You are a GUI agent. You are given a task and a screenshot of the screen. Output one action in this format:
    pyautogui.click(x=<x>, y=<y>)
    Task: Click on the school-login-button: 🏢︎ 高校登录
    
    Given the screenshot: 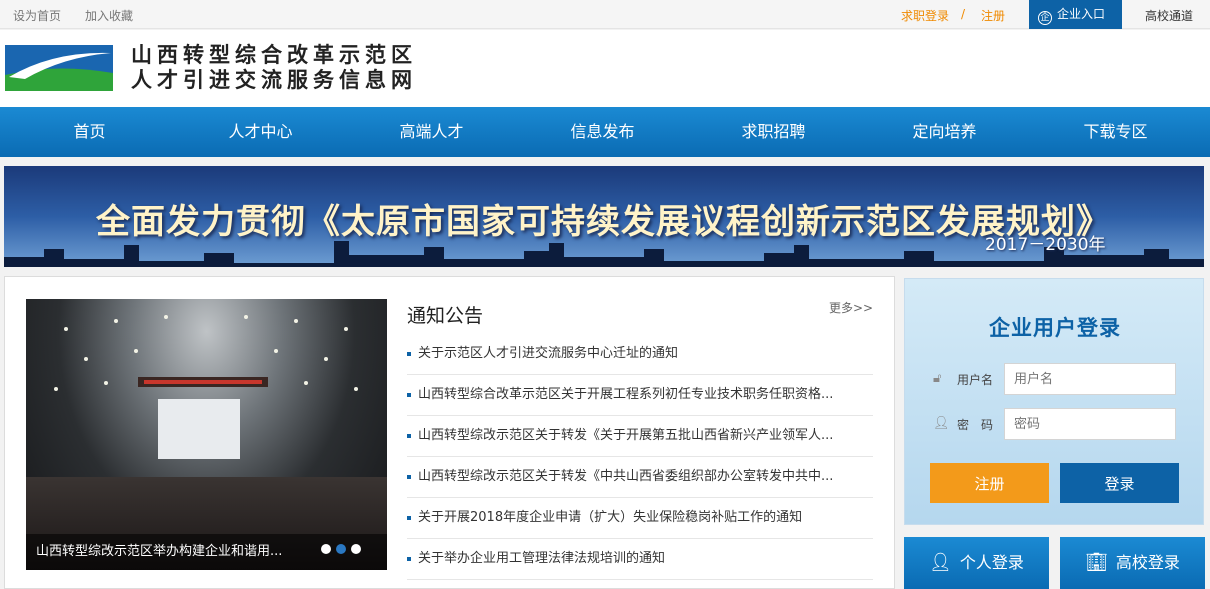 What is the action you would take?
    pyautogui.click(x=1132, y=563)
    